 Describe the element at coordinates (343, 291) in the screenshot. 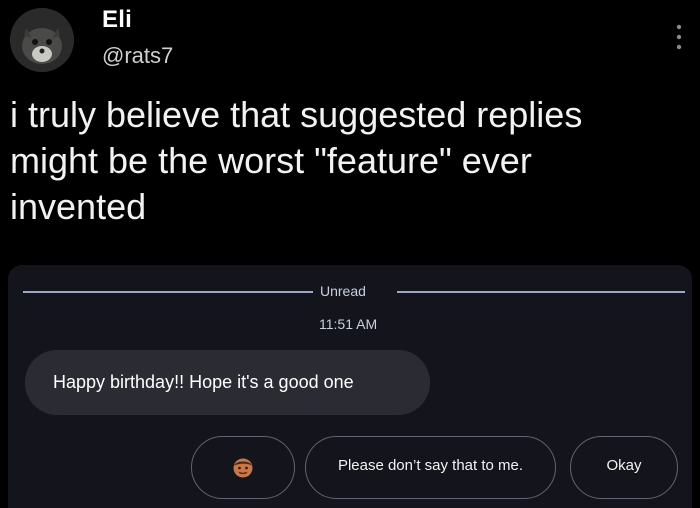

I see `unread-label: Unread` at that location.